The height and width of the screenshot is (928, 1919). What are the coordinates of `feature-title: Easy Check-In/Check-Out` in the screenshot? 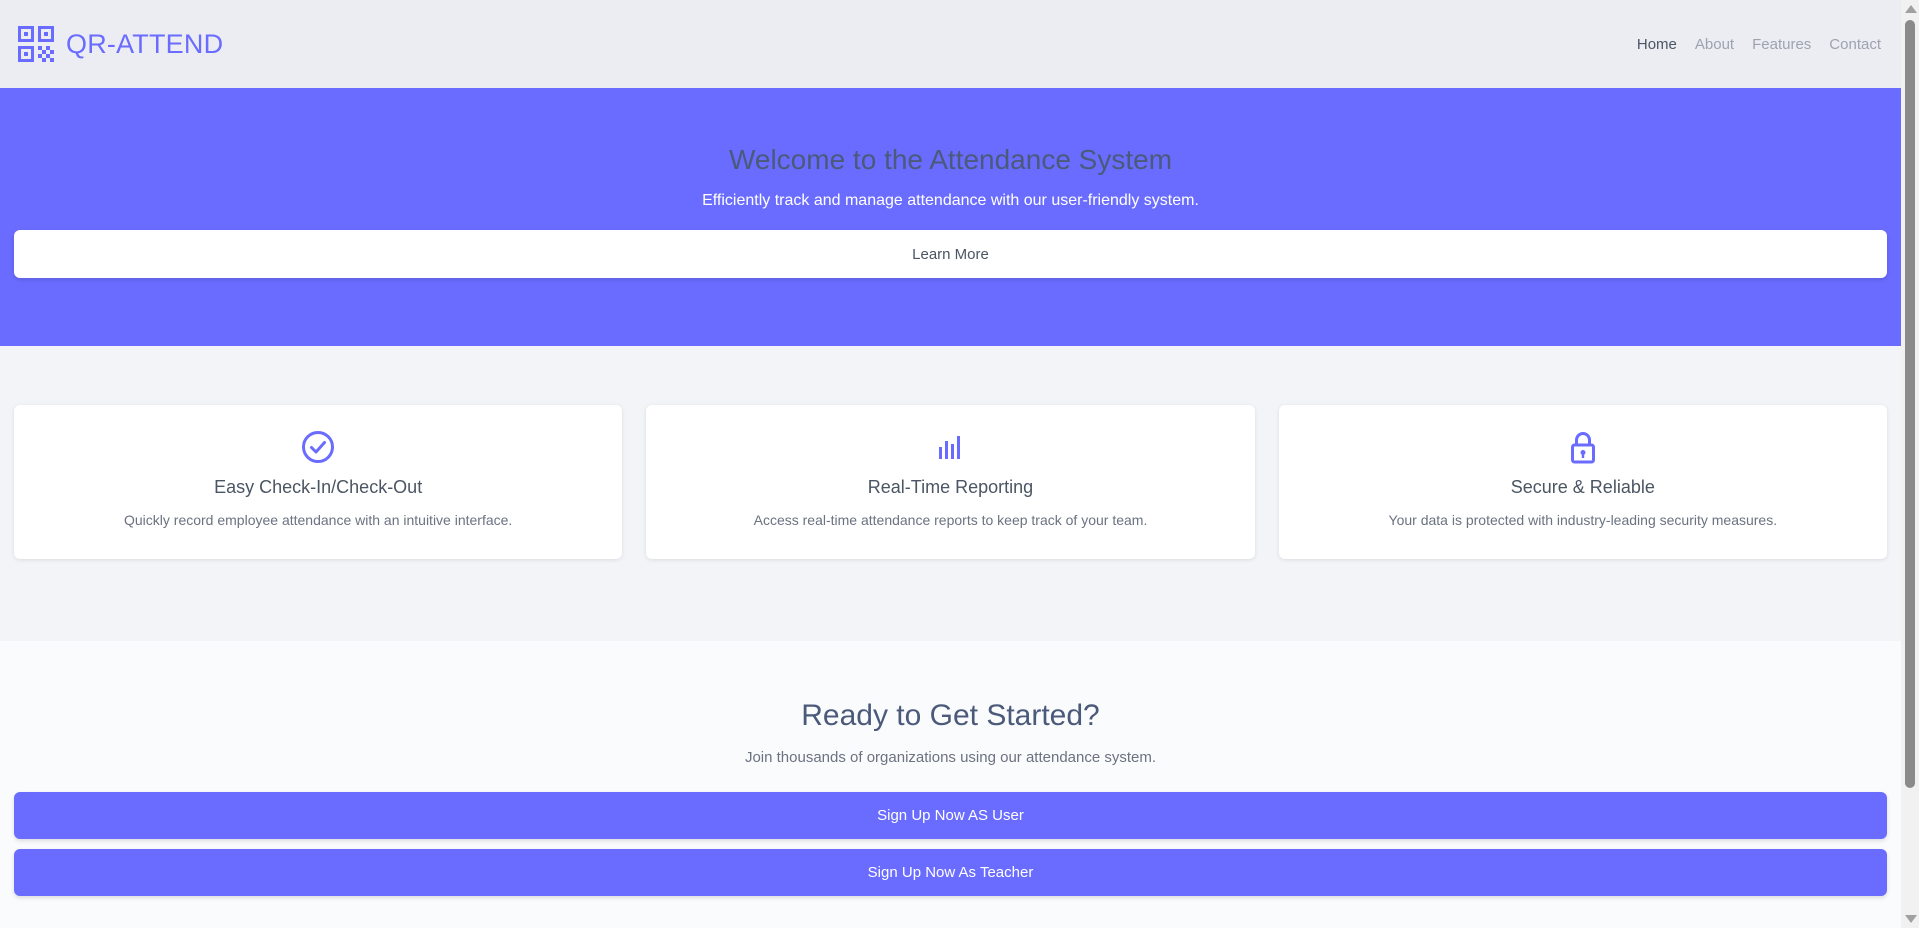 It's located at (318, 487).